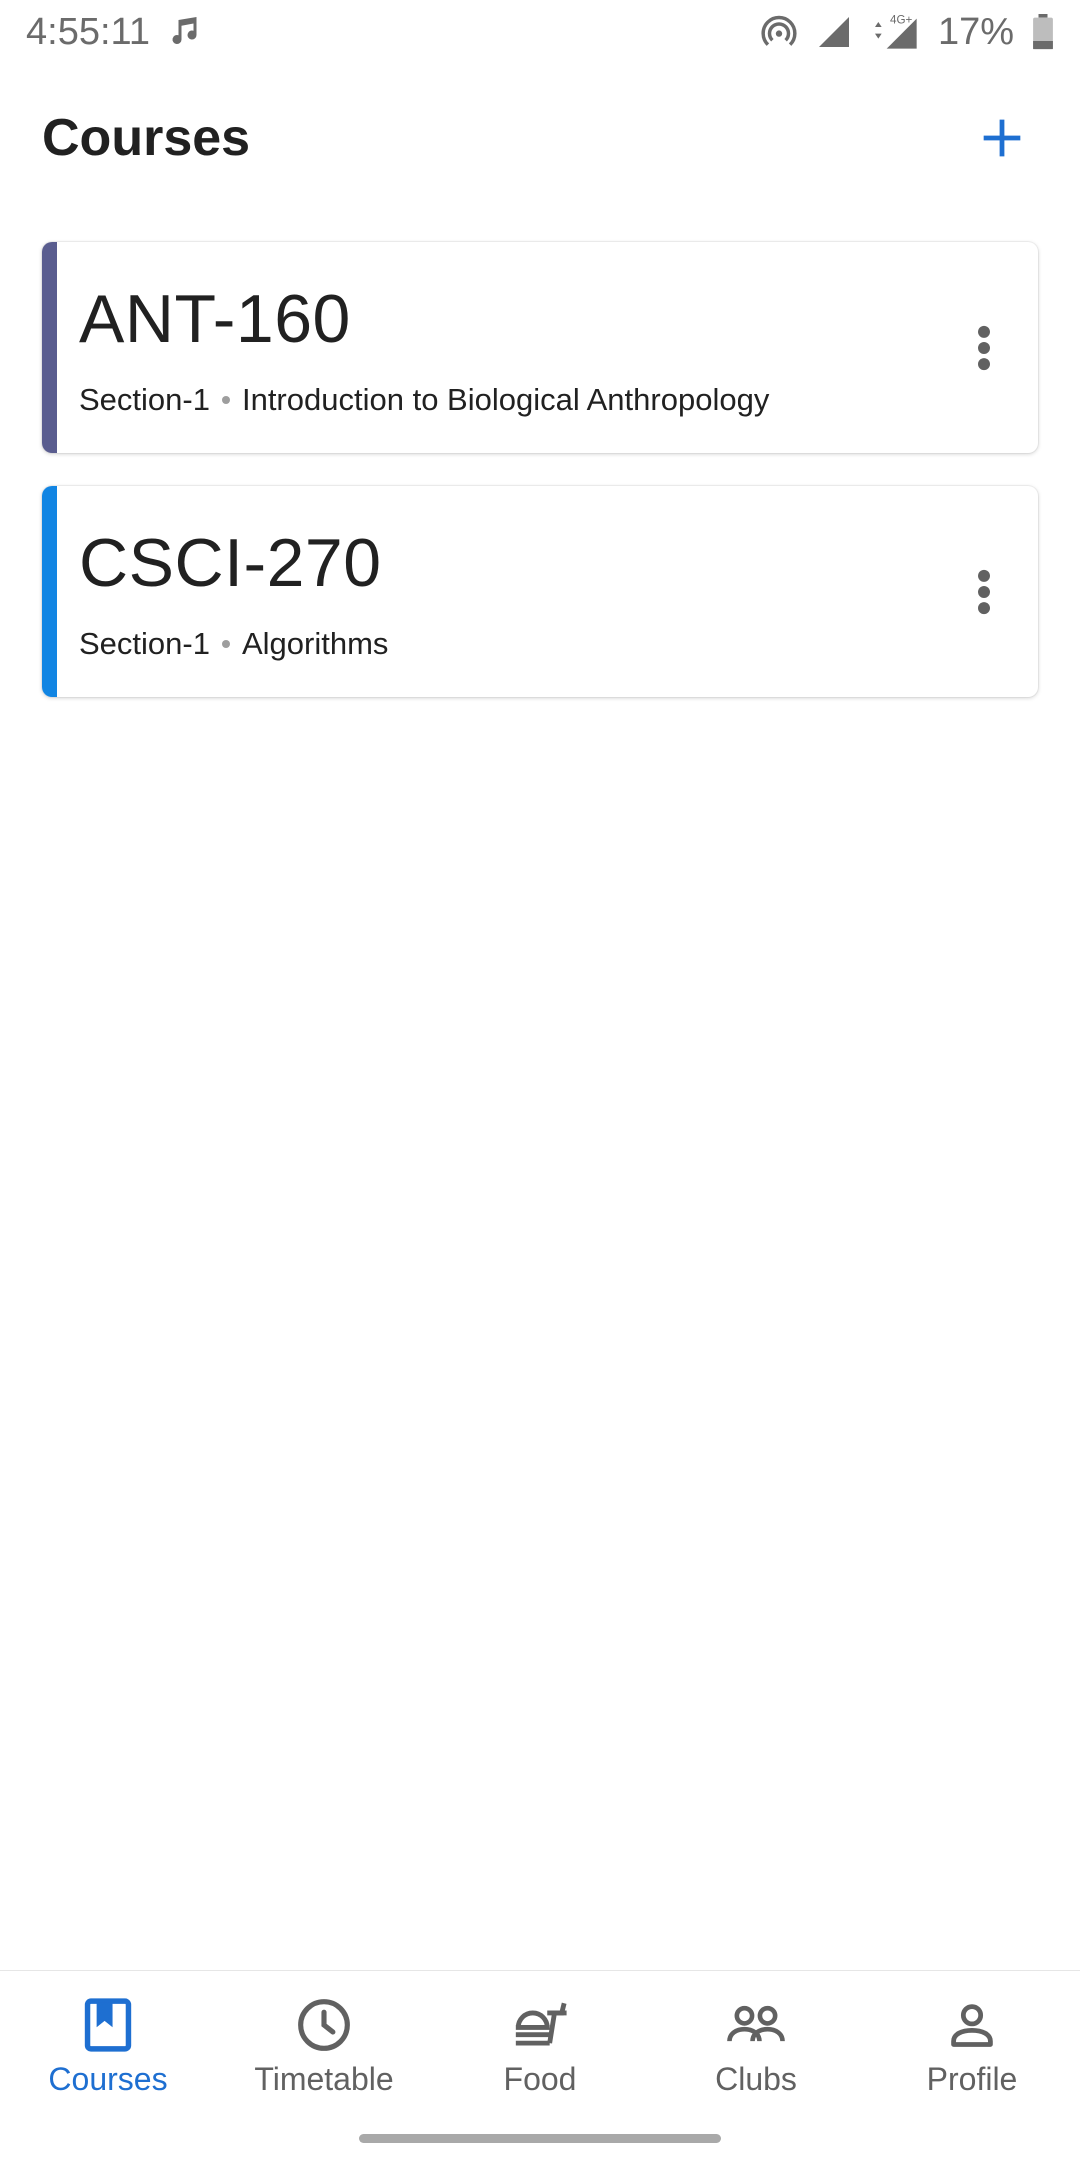  I want to click on nav-item-courses: Courses, so click(108, 2045).